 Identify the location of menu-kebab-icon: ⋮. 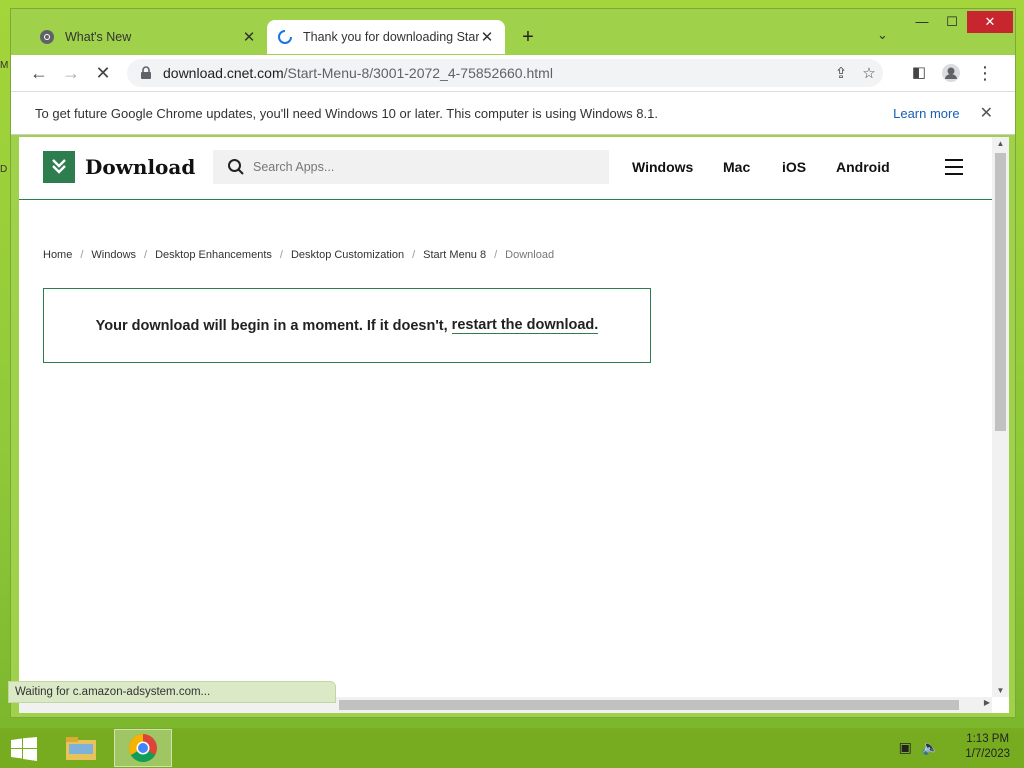
(985, 73).